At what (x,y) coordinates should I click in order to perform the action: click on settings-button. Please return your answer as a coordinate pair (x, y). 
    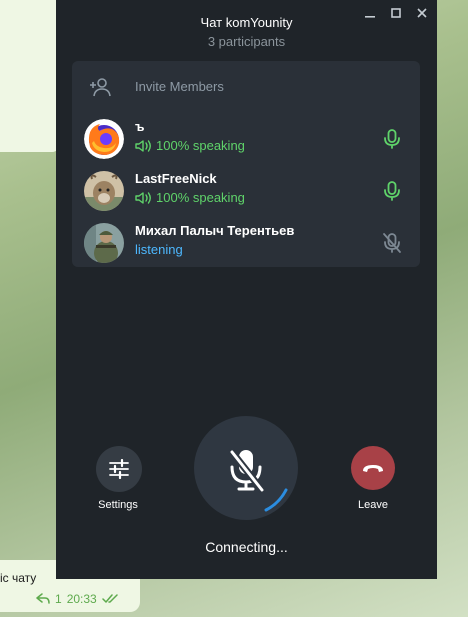
    Looking at the image, I should click on (119, 469).